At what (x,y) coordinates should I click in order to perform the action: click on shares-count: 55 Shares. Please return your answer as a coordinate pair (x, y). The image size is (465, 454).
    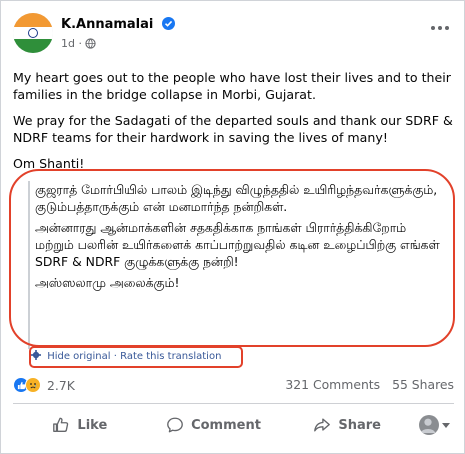
    Looking at the image, I should click on (423, 384).